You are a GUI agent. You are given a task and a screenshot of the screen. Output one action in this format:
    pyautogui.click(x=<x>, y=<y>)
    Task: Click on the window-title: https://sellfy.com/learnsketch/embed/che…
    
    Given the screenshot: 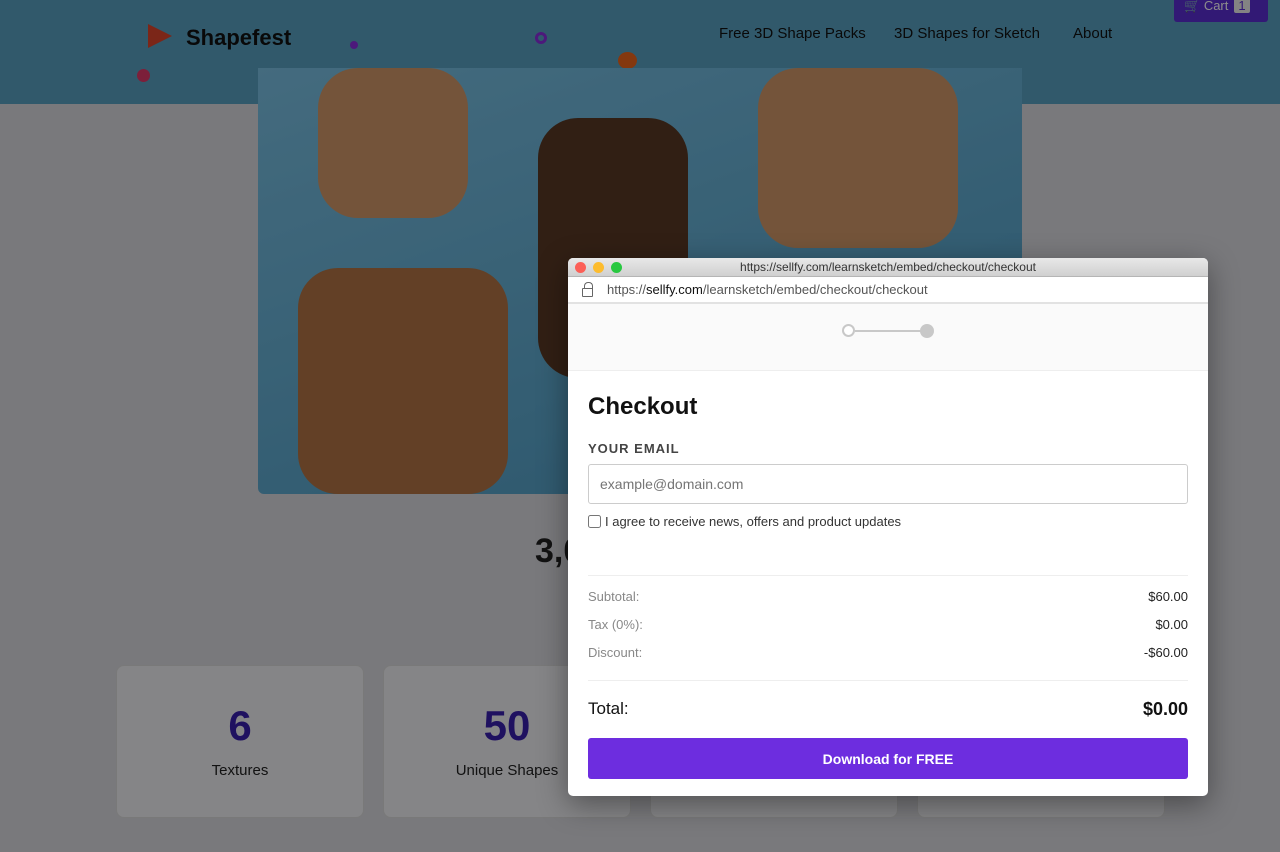 What is the action you would take?
    pyautogui.click(x=888, y=267)
    